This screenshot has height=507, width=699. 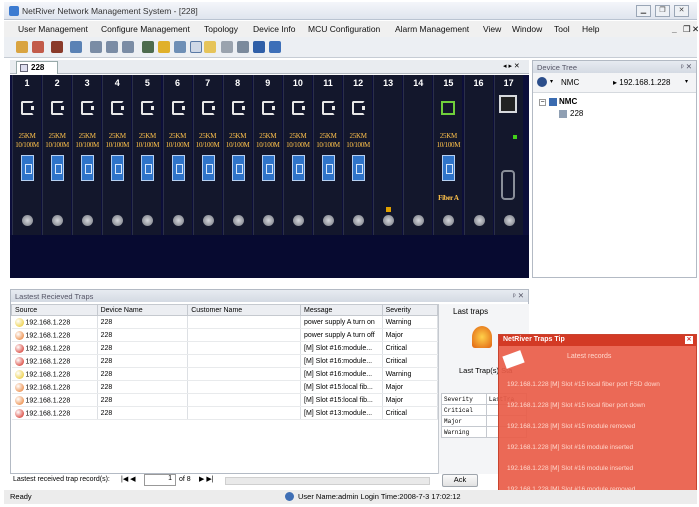 I want to click on tree-filter: NMC, so click(x=570, y=82).